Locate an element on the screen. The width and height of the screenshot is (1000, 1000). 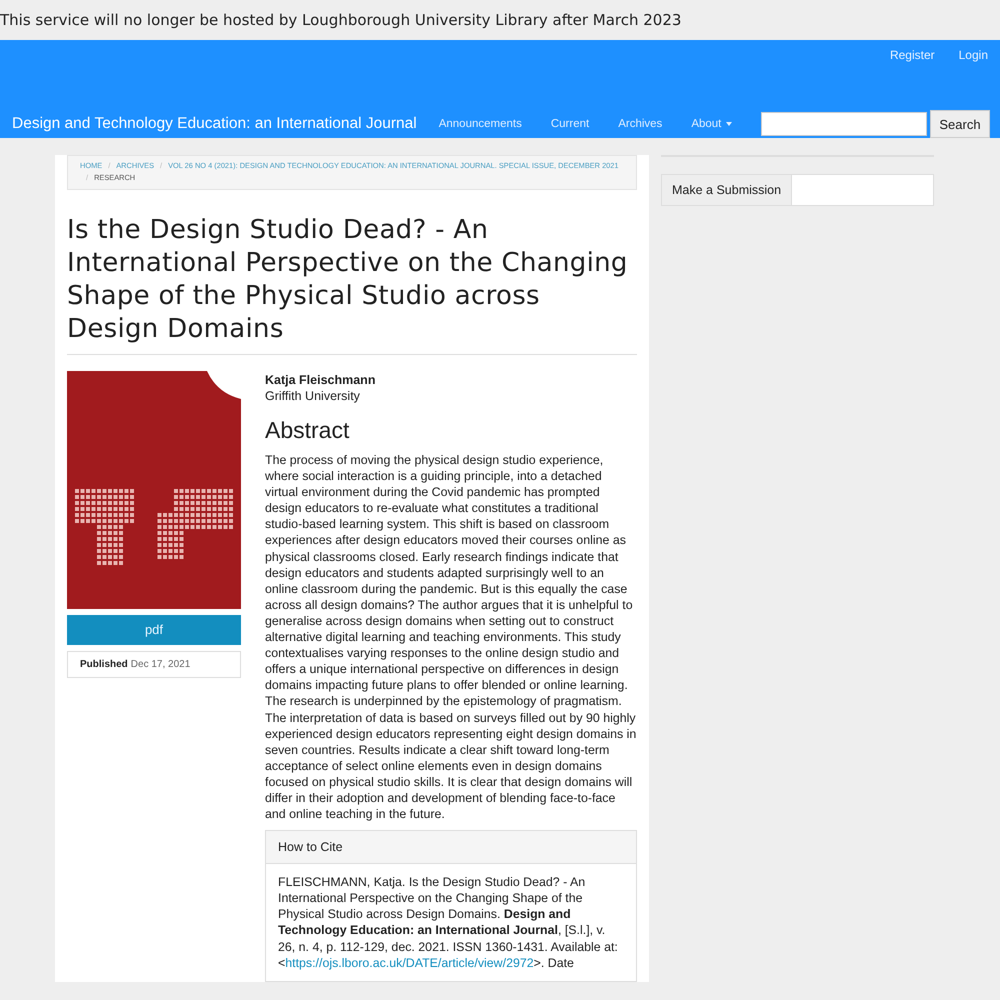
author-affiliation: Griffith University is located at coordinates (313, 396).